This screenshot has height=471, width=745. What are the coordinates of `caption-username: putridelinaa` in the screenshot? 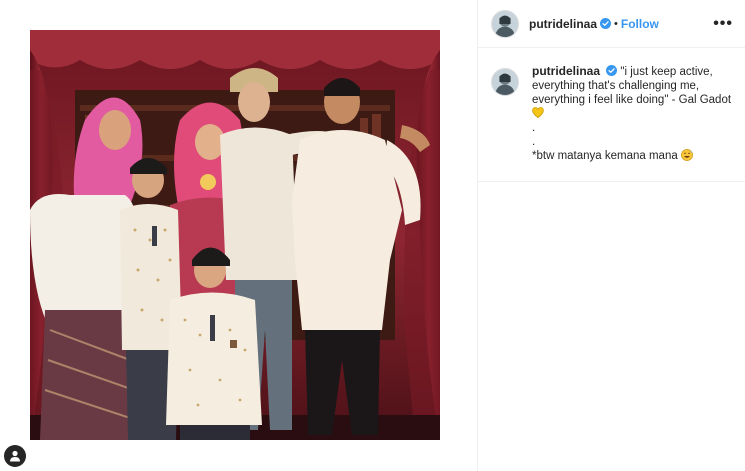 It's located at (566, 71).